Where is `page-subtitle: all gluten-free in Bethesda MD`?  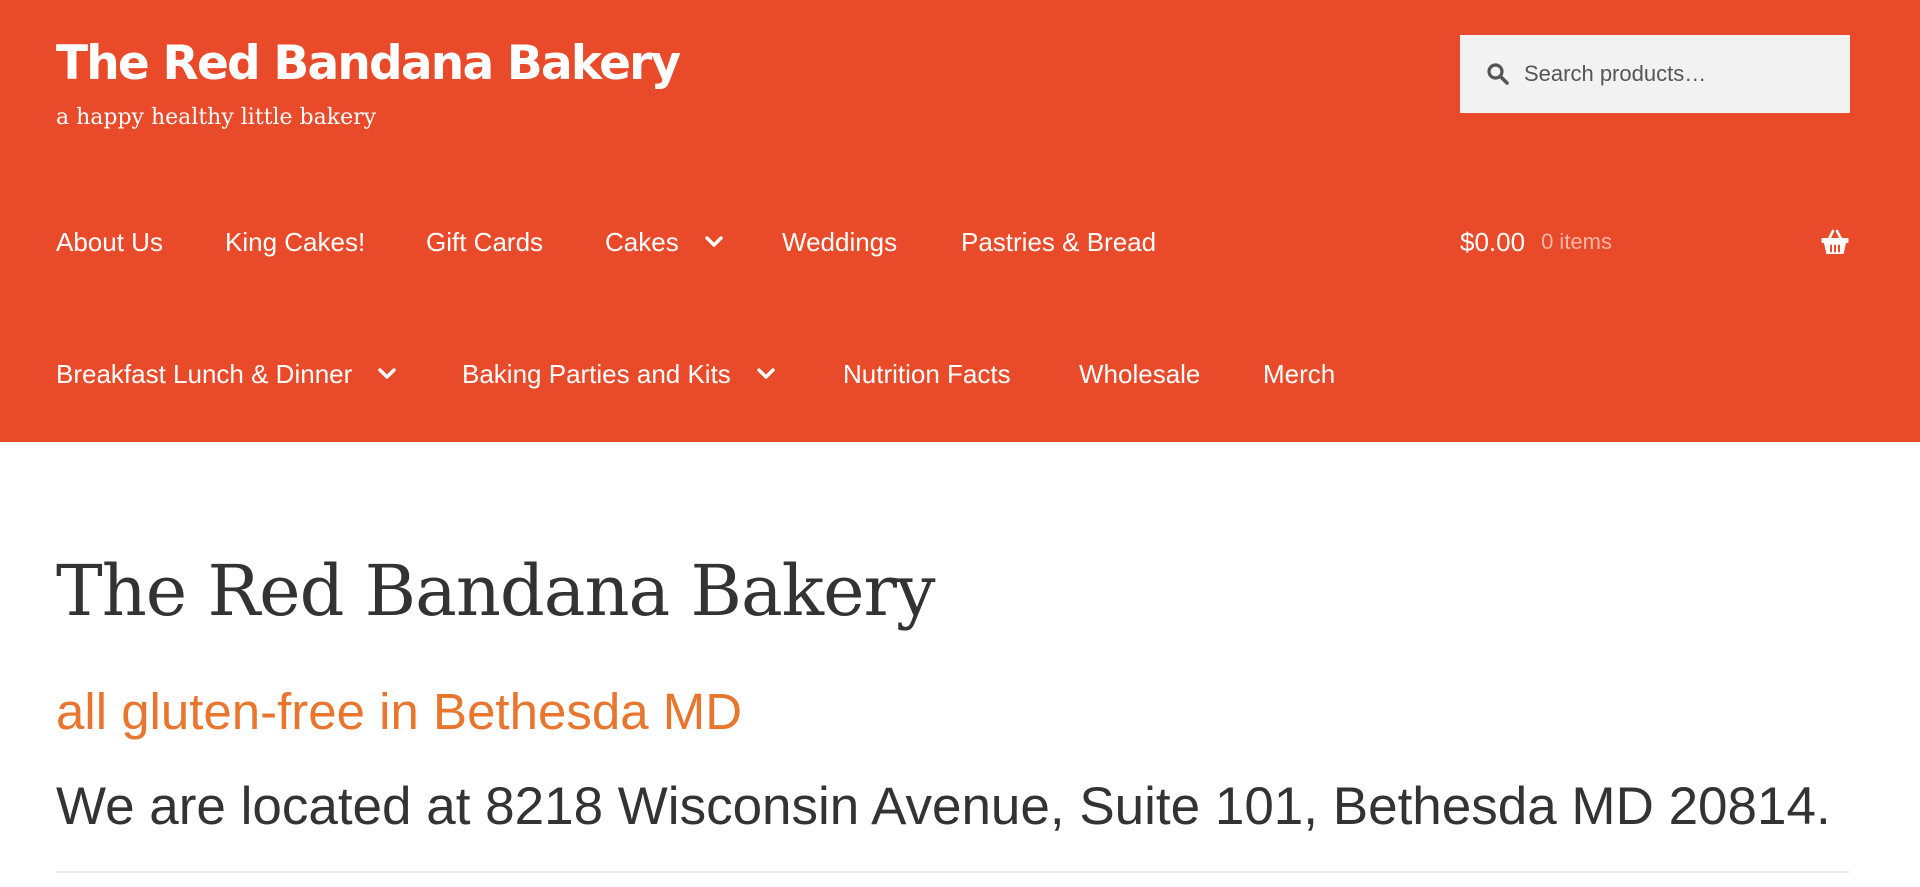 page-subtitle: all gluten-free in Bethesda MD is located at coordinates (399, 711).